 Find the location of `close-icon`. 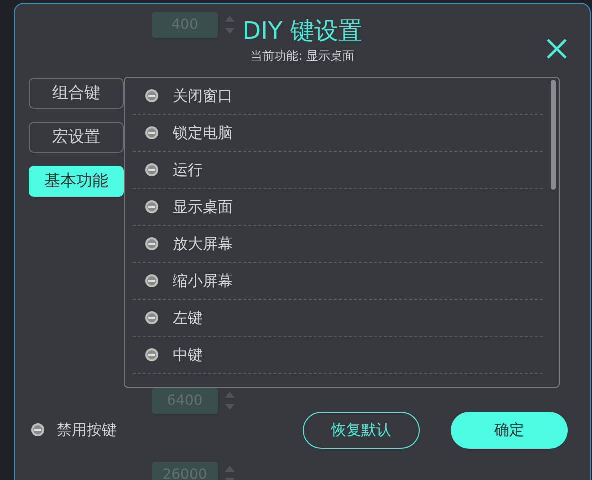

close-icon is located at coordinates (557, 49).